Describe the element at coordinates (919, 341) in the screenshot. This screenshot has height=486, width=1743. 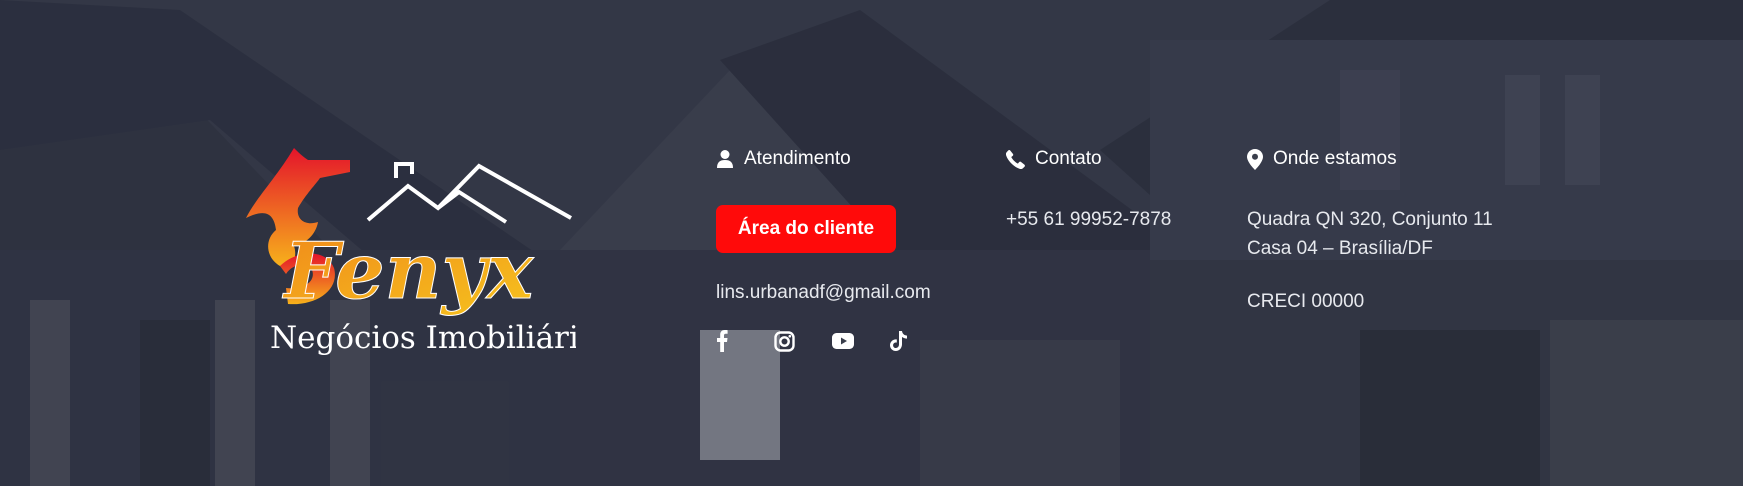
I see `tiktok-link` at that location.